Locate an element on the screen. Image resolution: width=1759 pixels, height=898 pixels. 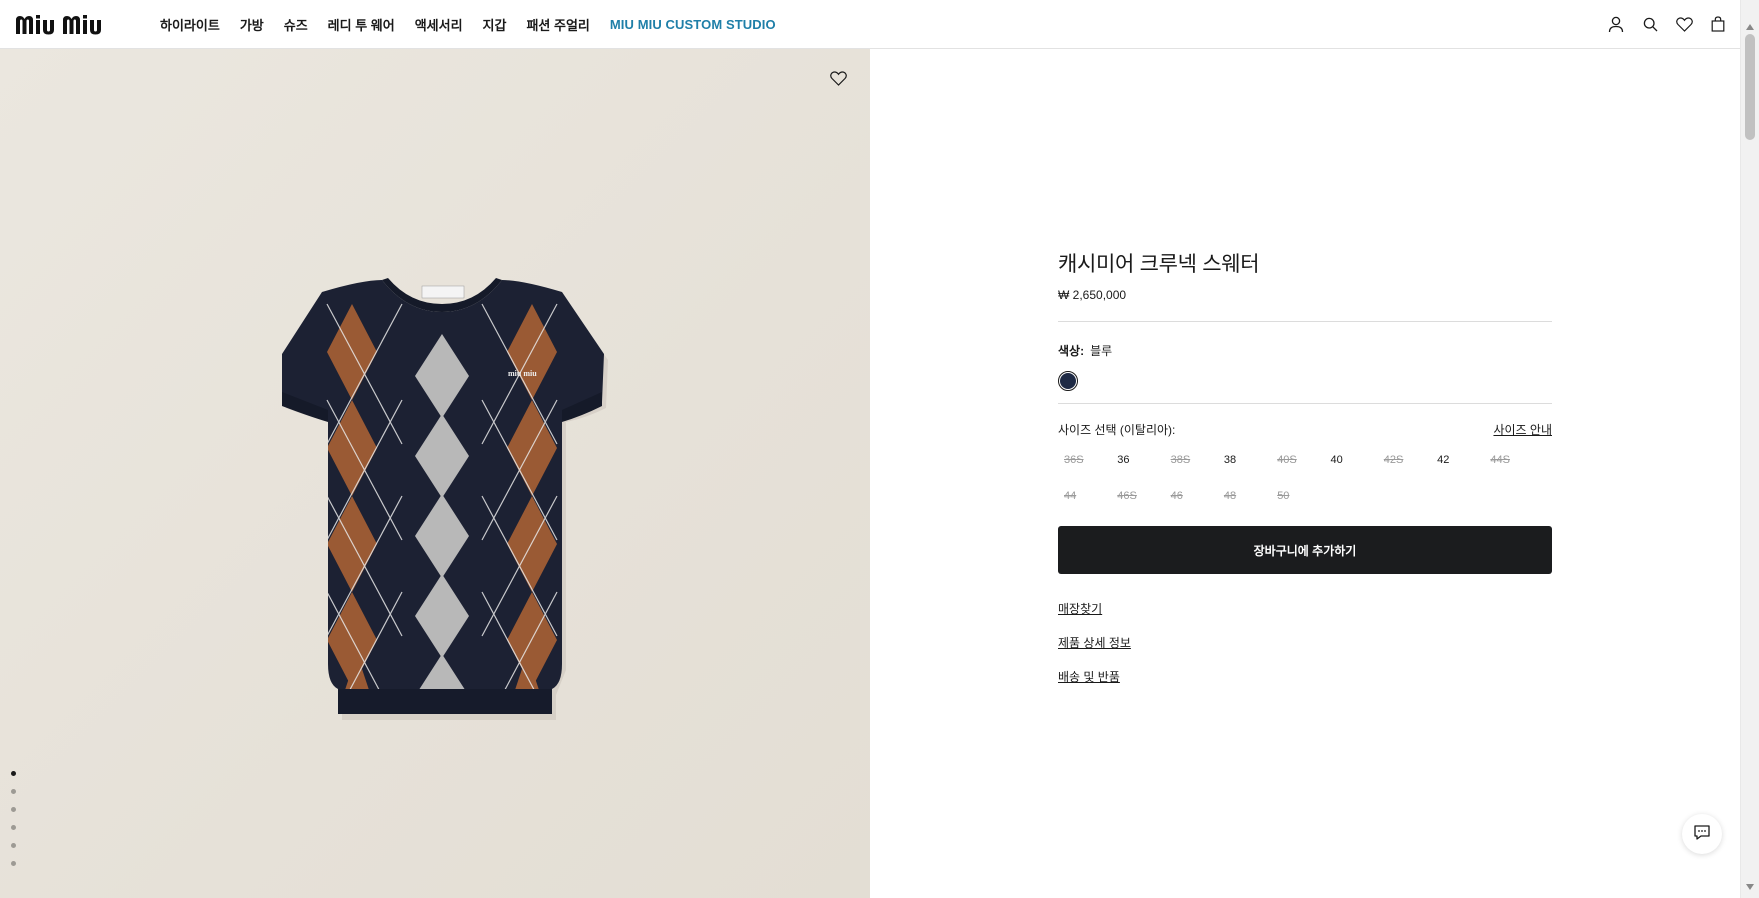
size-option: 50 is located at coordinates (1297, 496).